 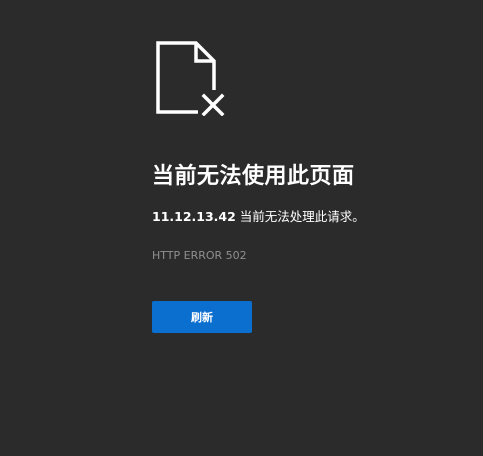 What do you see at coordinates (190, 78) in the screenshot?
I see `document-error-icon` at bounding box center [190, 78].